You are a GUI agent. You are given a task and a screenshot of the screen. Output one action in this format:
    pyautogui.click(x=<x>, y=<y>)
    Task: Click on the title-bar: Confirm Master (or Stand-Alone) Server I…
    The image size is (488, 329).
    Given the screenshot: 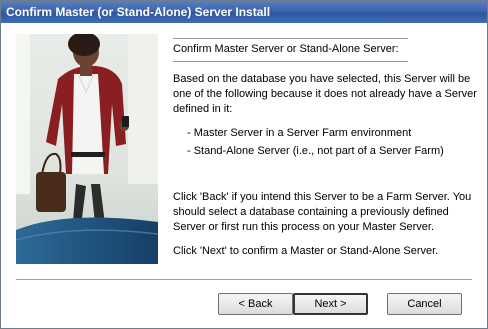 What is the action you would take?
    pyautogui.click(x=244, y=12)
    